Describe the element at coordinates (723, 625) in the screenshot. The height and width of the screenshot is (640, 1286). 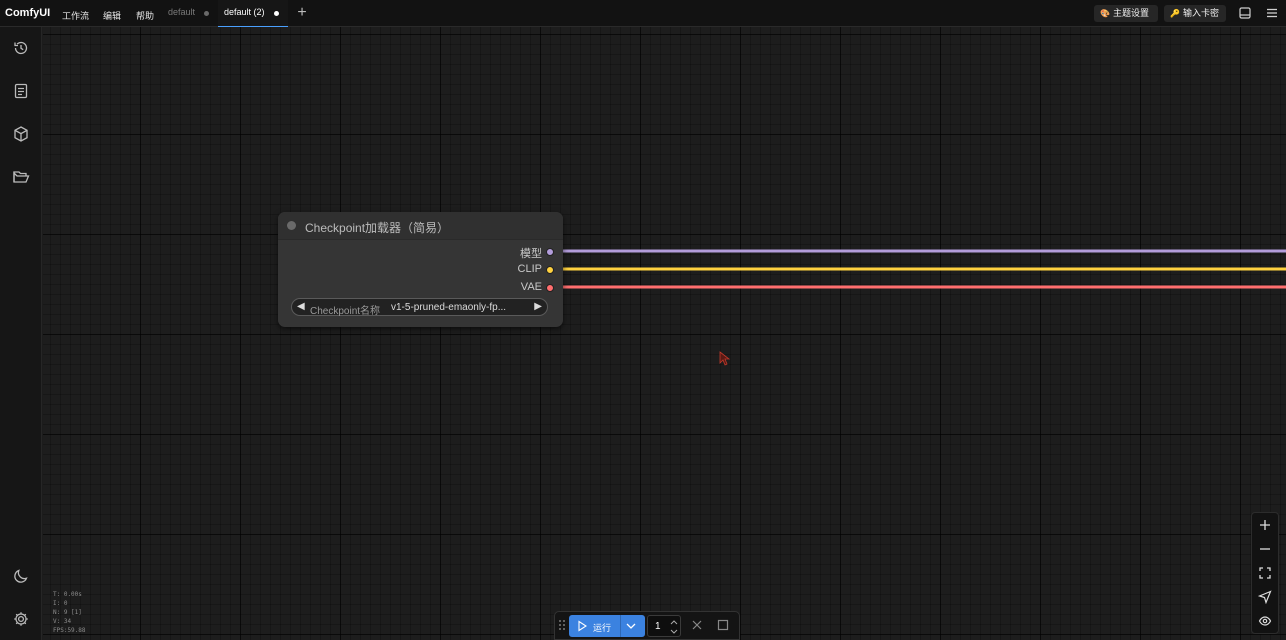
I see `stop-square-icon` at that location.